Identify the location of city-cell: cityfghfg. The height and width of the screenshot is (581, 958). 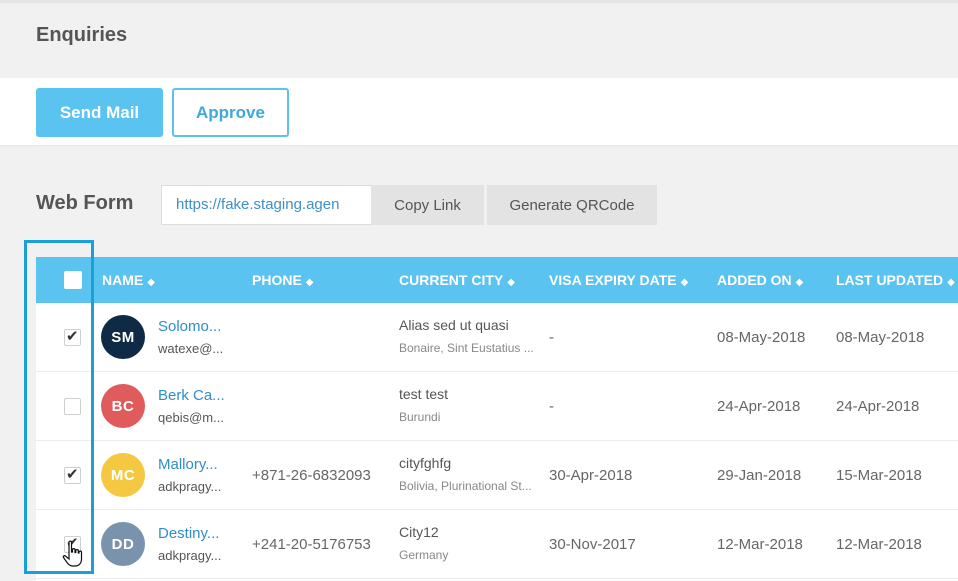
(425, 463).